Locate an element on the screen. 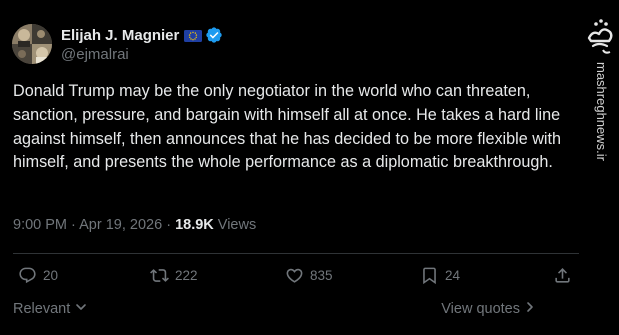 Image resolution: width=619 pixels, height=335 pixels. chevron-right-icon is located at coordinates (527, 309).